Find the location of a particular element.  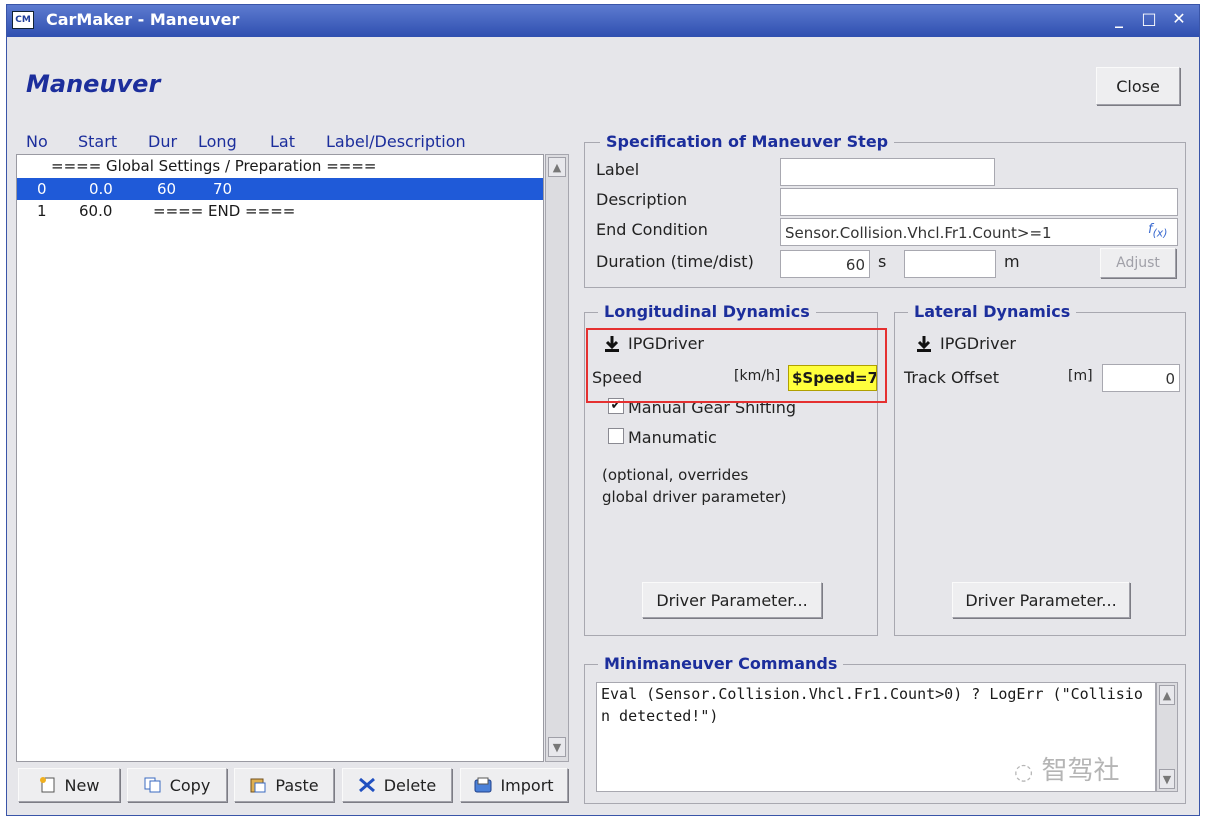

column-header-lat: Lat is located at coordinates (282, 141).